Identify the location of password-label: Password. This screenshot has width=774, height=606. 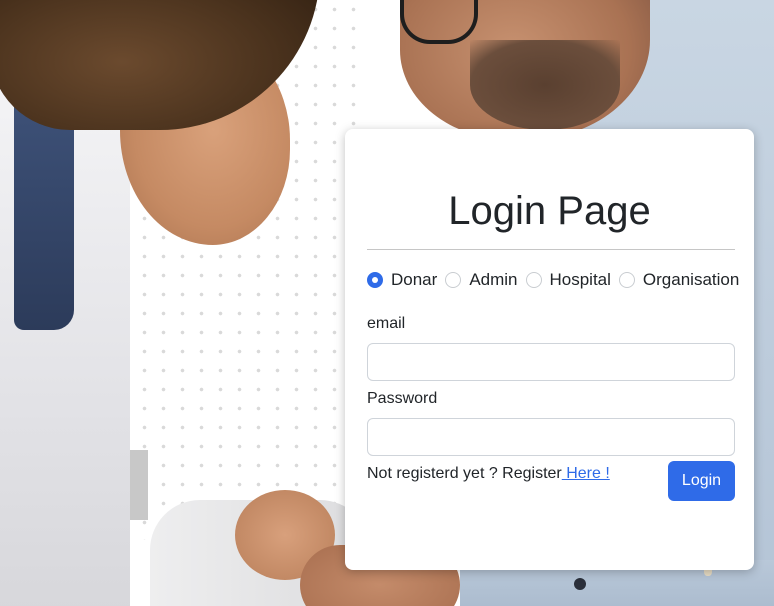
(402, 398).